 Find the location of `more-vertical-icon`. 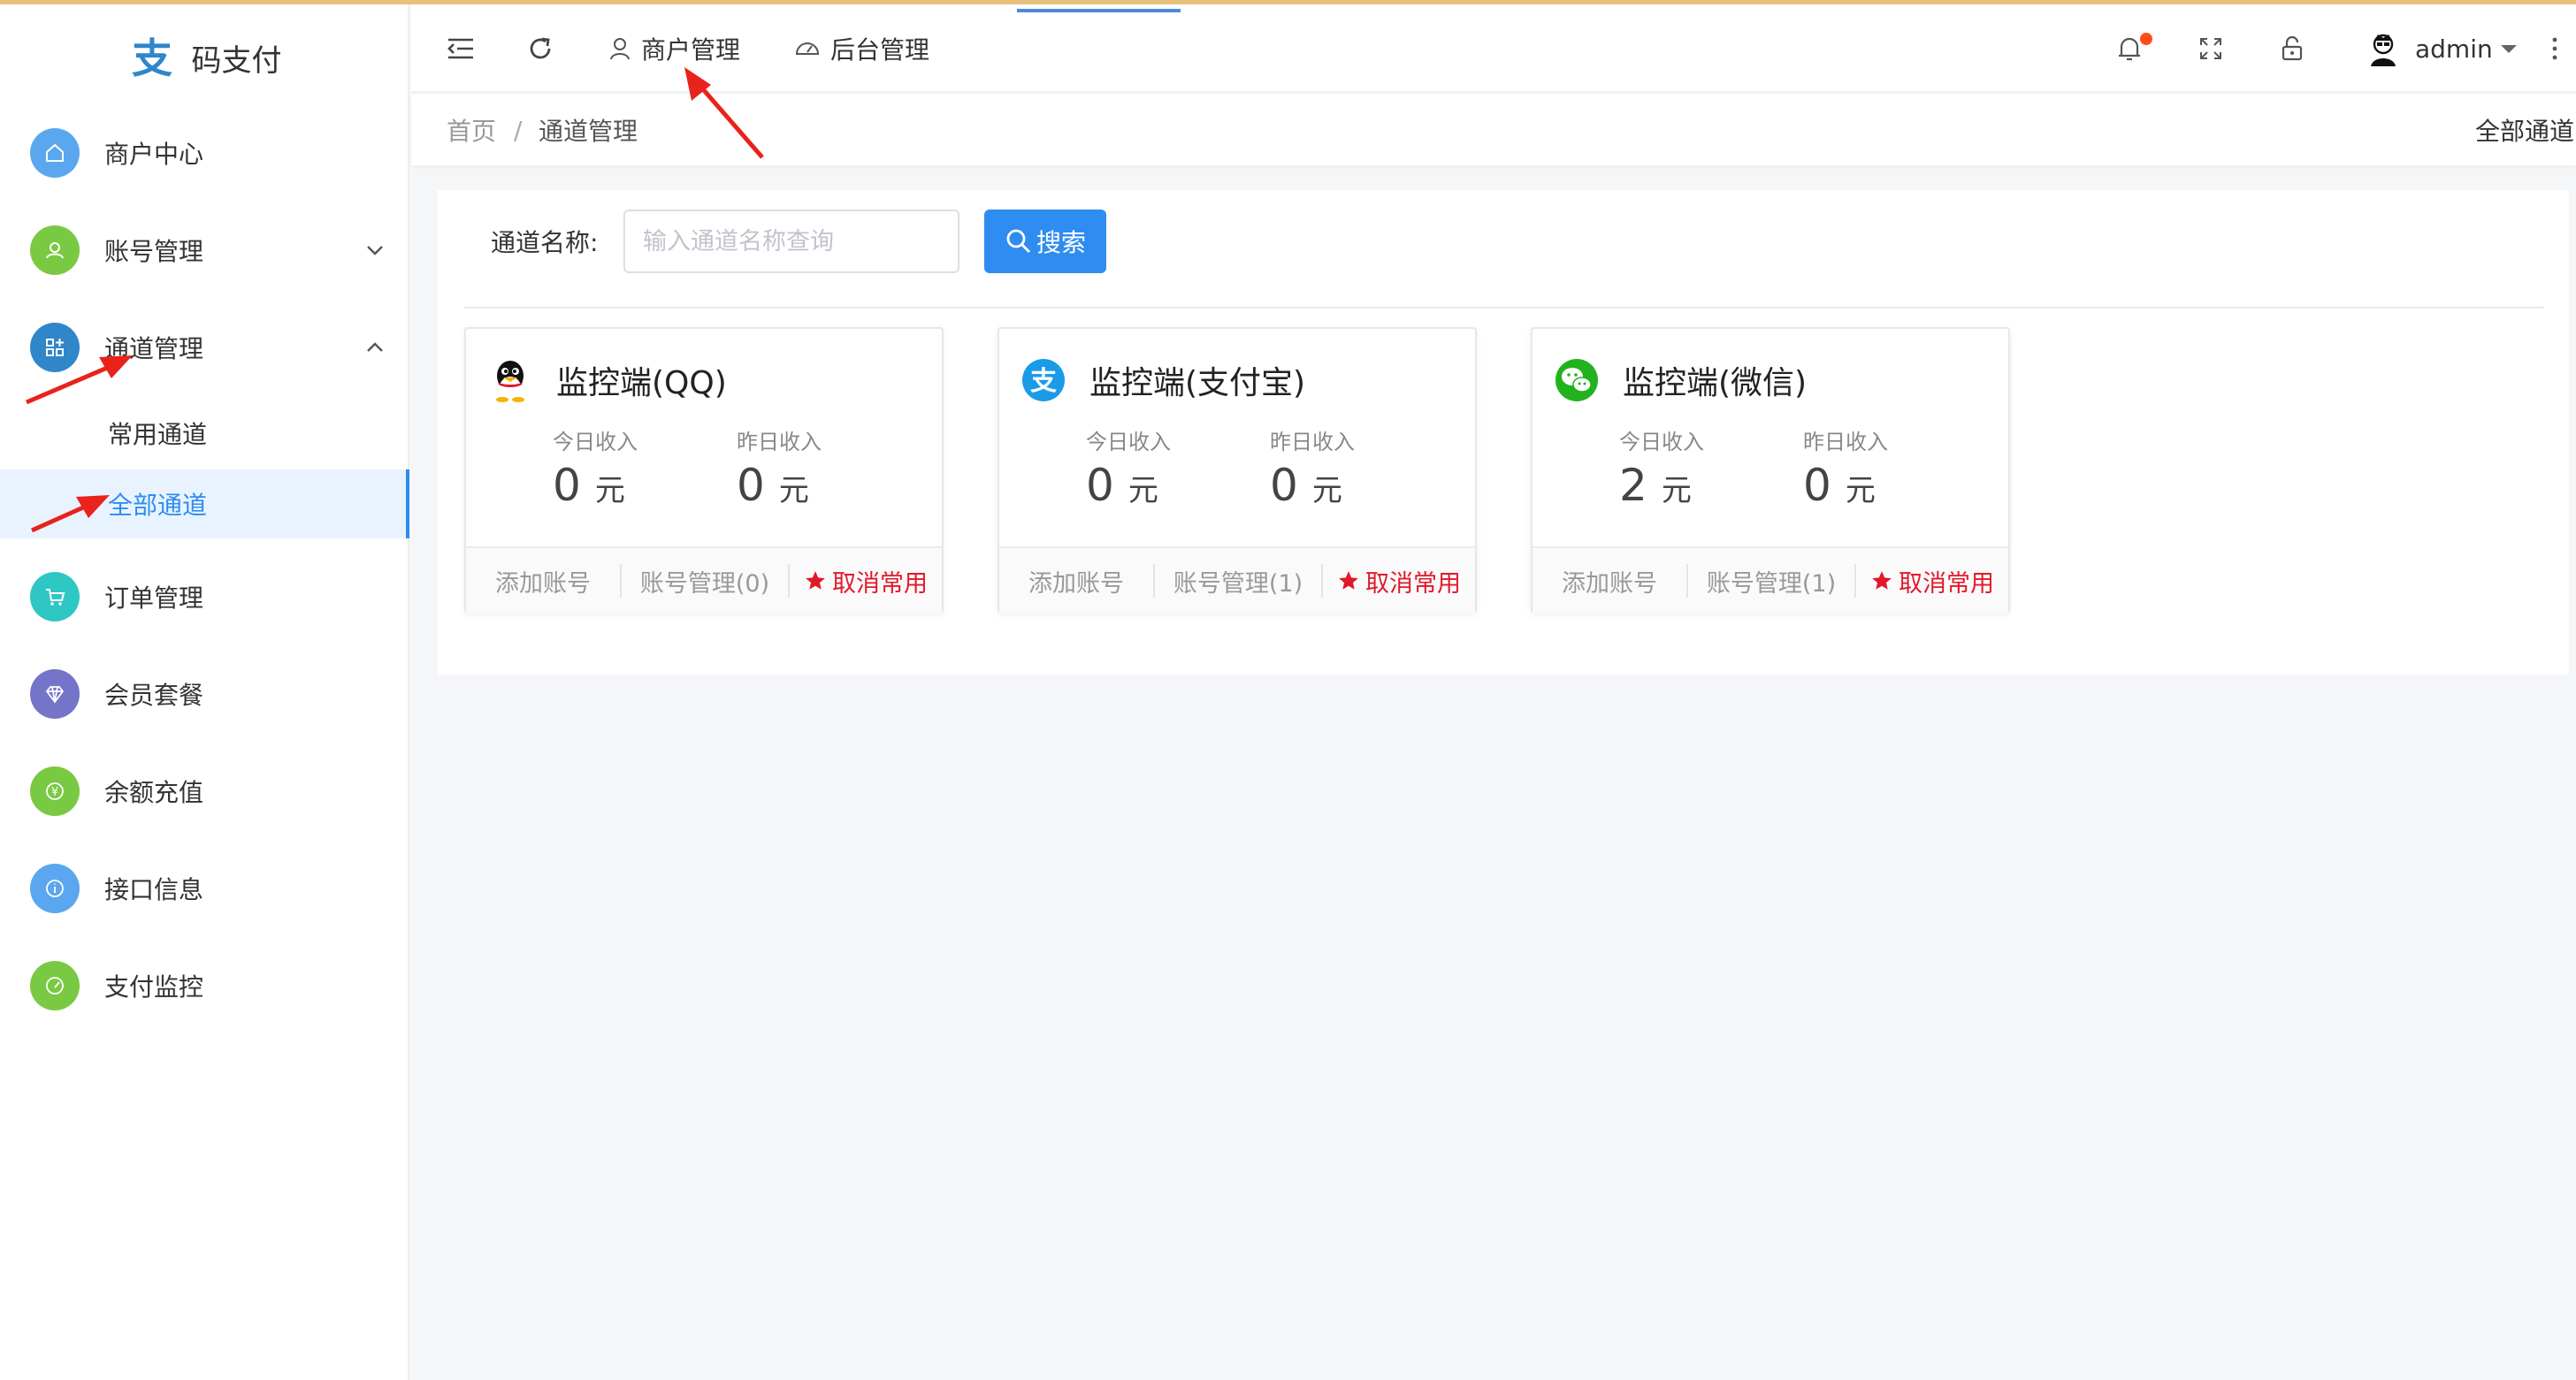

more-vertical-icon is located at coordinates (2554, 49).